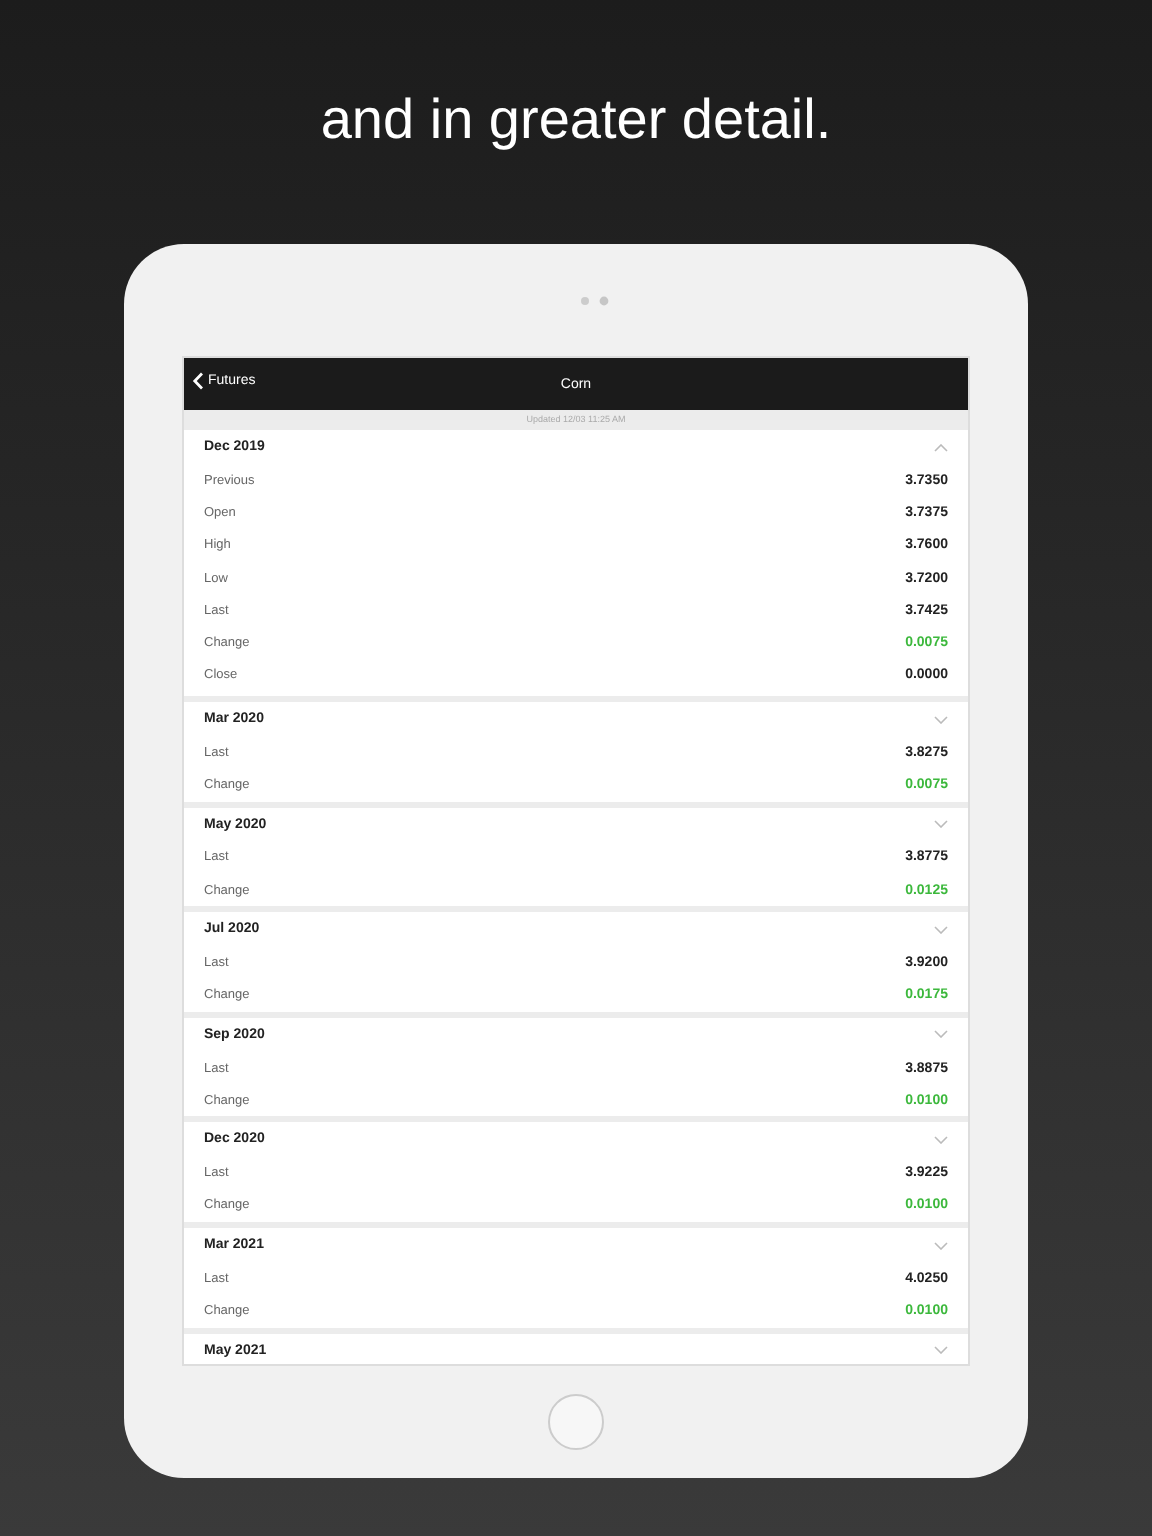  What do you see at coordinates (596, 300) in the screenshot?
I see `camera-icon` at bounding box center [596, 300].